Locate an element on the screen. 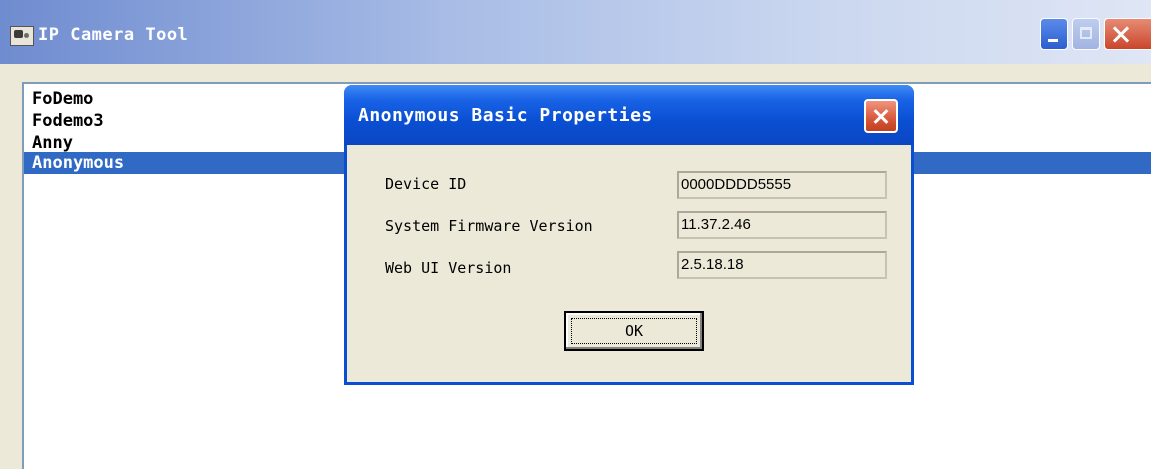 The width and height of the screenshot is (1151, 469). main-title-bar: IP Camera Tool is located at coordinates (575, 32).